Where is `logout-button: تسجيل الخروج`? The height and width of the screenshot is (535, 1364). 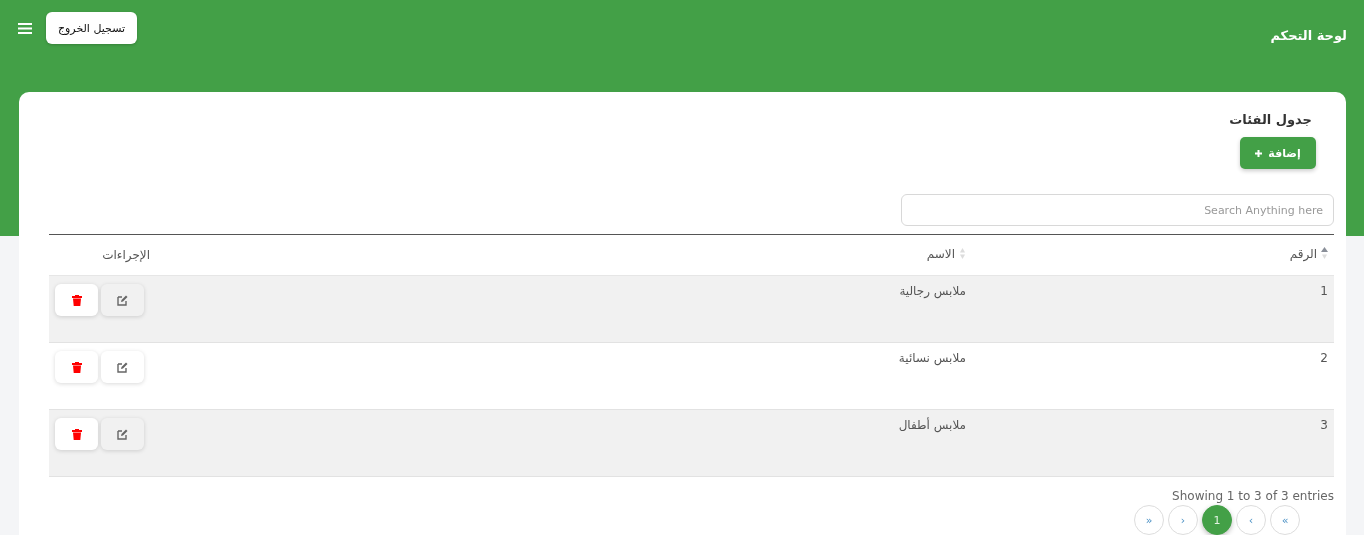 logout-button: تسجيل الخروج is located at coordinates (91, 28).